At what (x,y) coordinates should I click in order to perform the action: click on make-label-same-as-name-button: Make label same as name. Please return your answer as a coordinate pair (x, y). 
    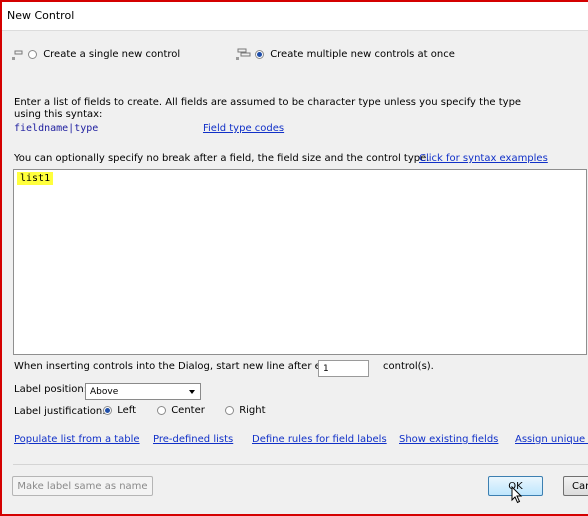
    Looking at the image, I should click on (82, 486).